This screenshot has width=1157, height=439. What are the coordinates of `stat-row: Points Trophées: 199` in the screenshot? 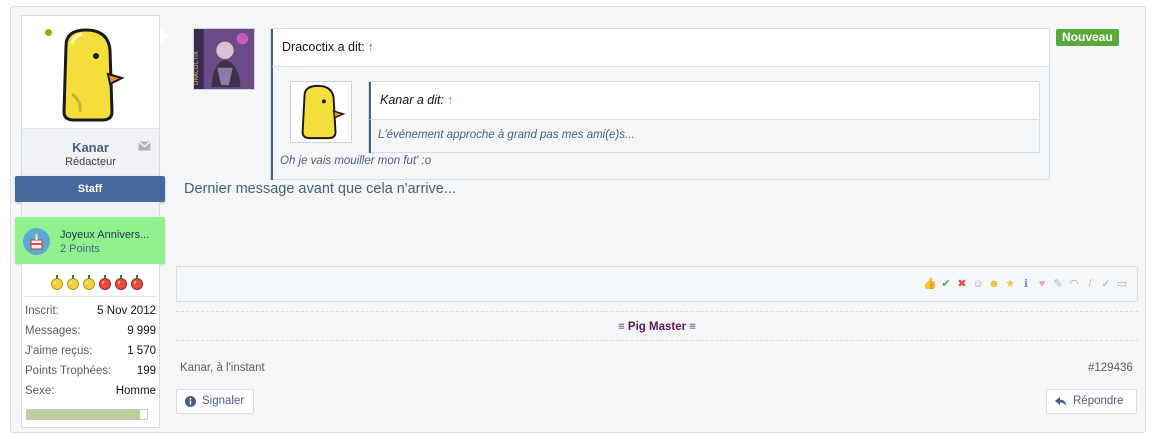 It's located at (90, 371).